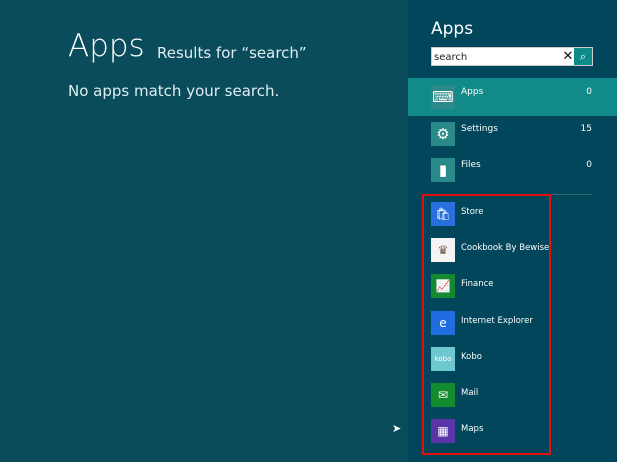 The height and width of the screenshot is (462, 617). What do you see at coordinates (477, 284) in the screenshot?
I see `app-label: Finance` at bounding box center [477, 284].